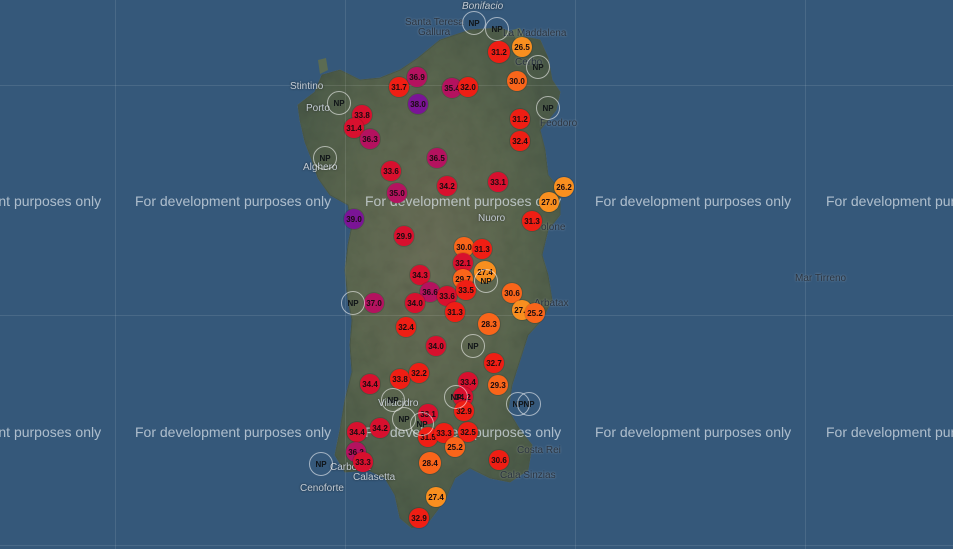 The height and width of the screenshot is (549, 953). What do you see at coordinates (492, 218) in the screenshot?
I see `place-label: Nuoro` at bounding box center [492, 218].